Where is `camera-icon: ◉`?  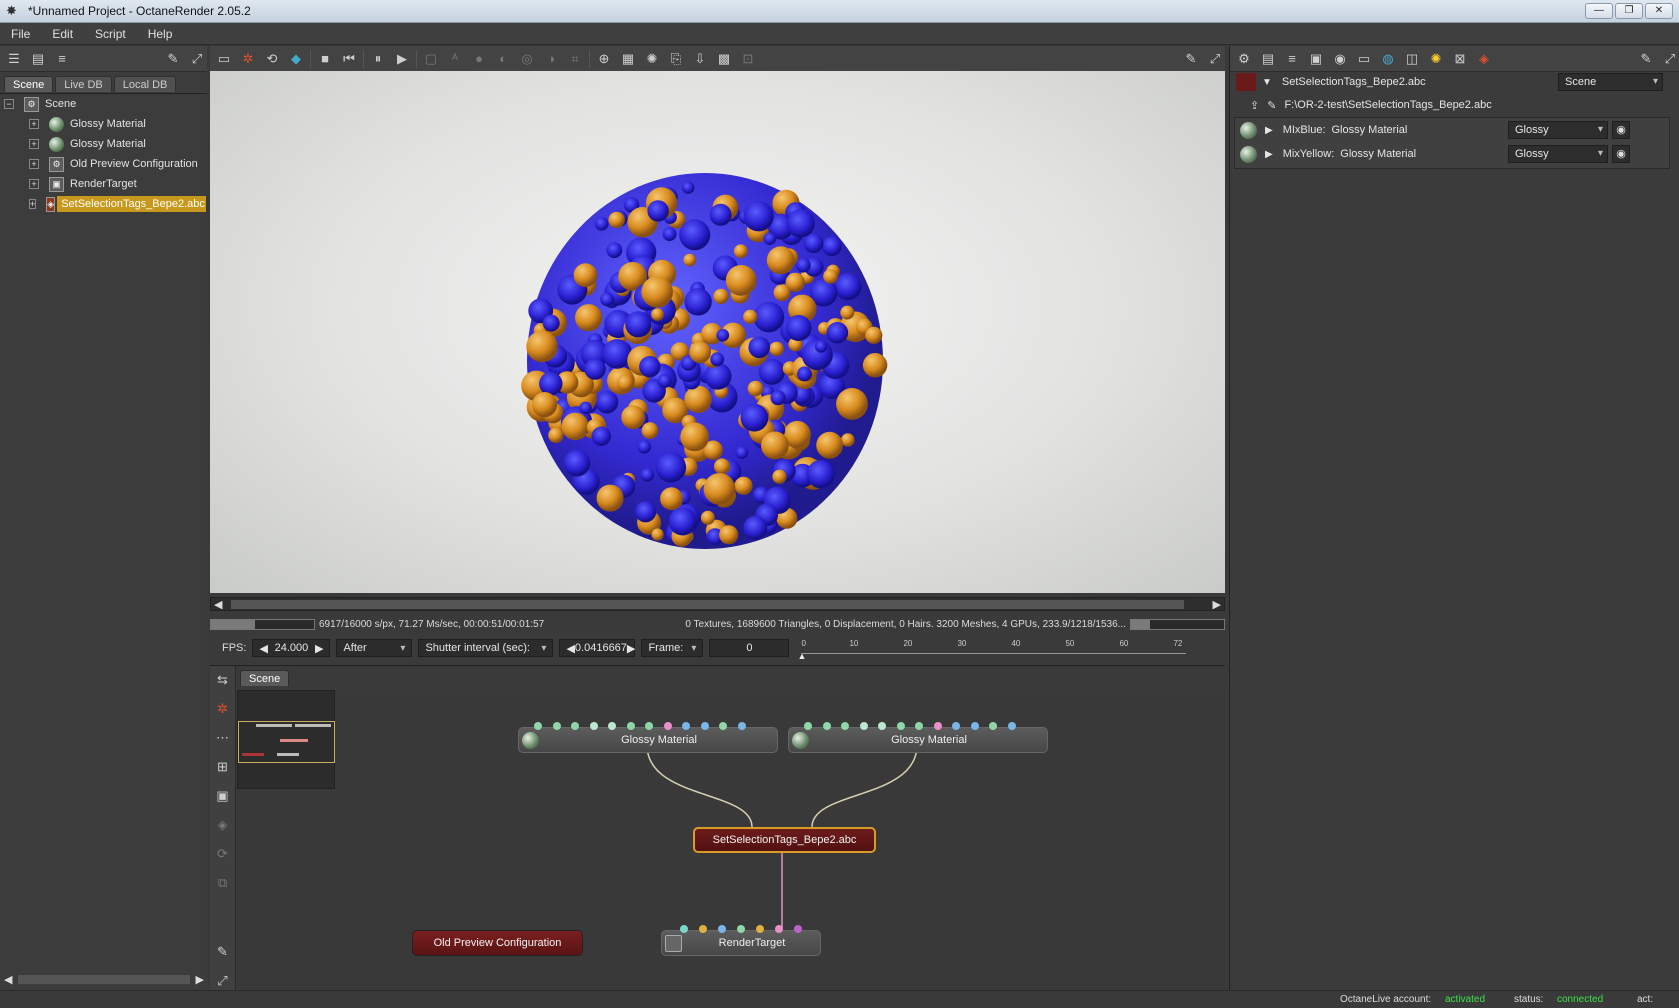
camera-icon: ◉ is located at coordinates (1340, 59).